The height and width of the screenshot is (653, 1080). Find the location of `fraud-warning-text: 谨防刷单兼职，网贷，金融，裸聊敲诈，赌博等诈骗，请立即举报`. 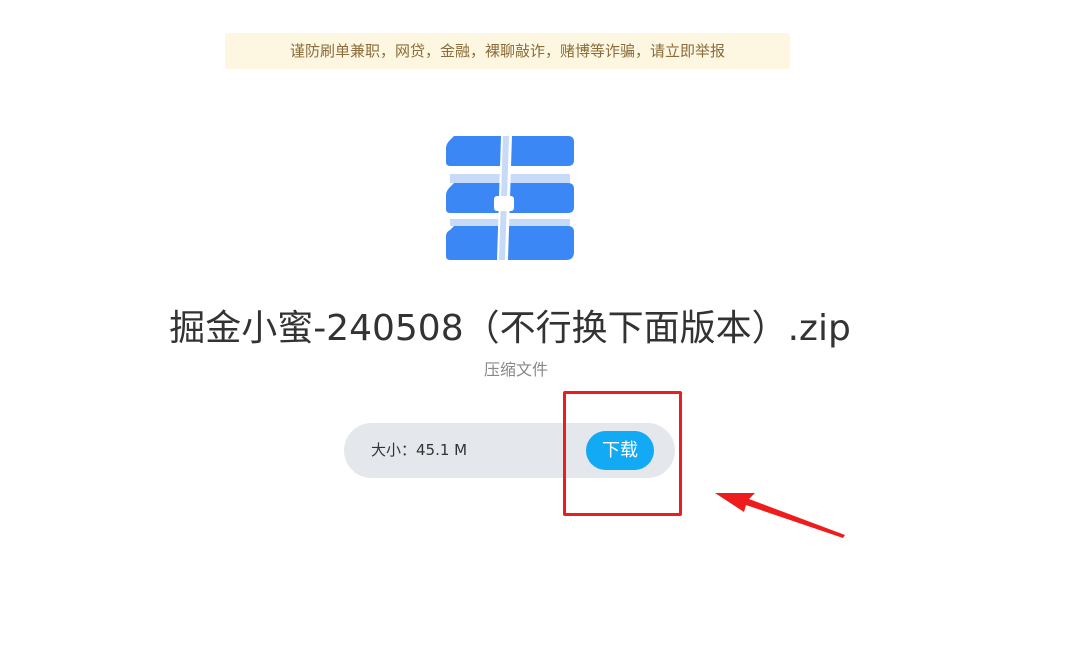

fraud-warning-text: 谨防刷单兼职，网贷，金融，裸聊敲诈，赌博等诈骗，请立即举报 is located at coordinates (507, 51).